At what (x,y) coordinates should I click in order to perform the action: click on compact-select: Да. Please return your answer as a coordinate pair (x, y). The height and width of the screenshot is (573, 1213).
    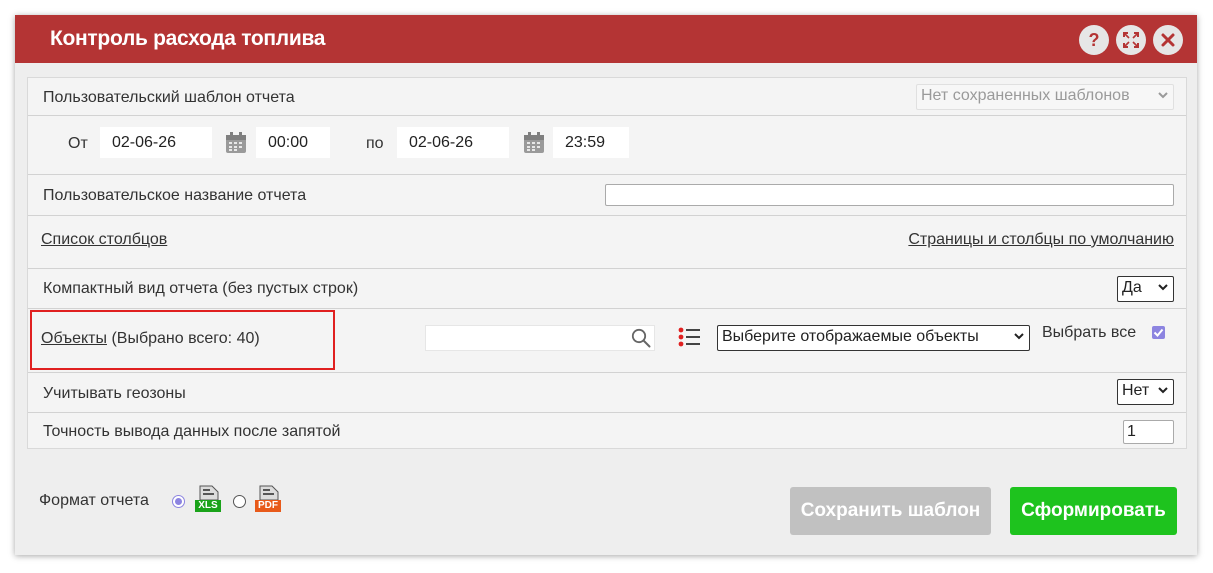
    Looking at the image, I should click on (1145, 289).